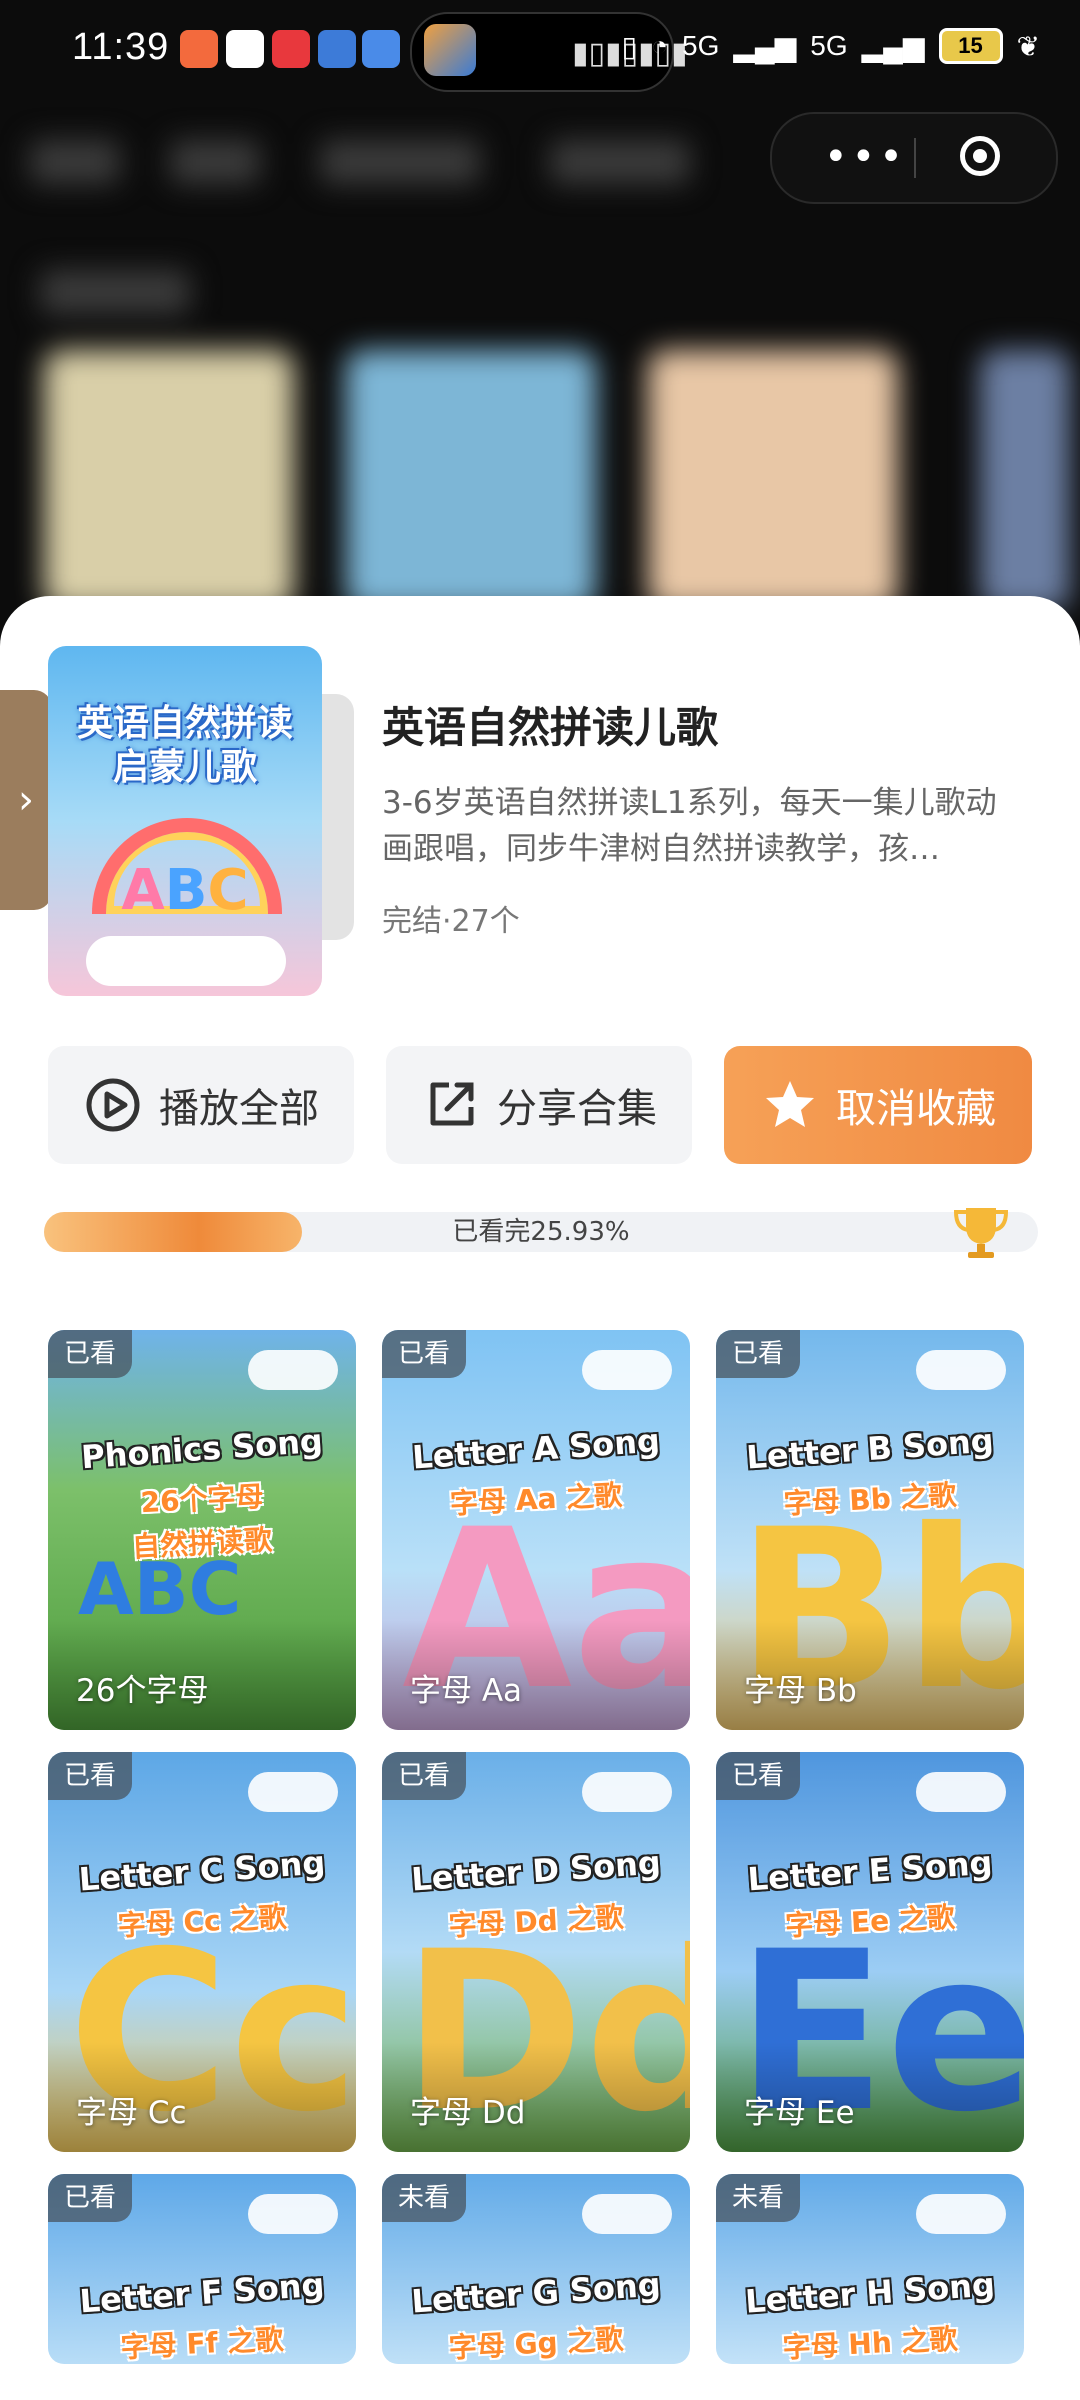  What do you see at coordinates (536, 2343) in the screenshot?
I see `episode-song-subtitle: 字母 Gg 之歌` at bounding box center [536, 2343].